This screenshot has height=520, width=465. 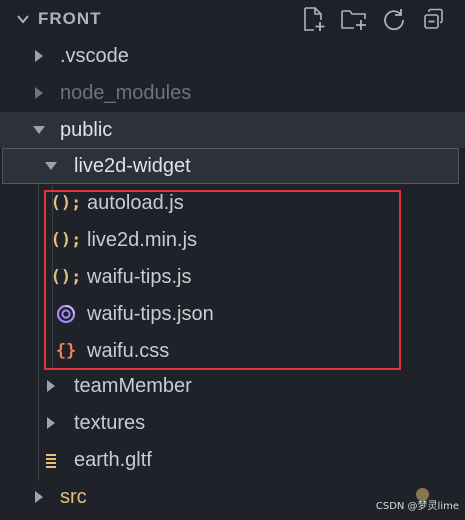 What do you see at coordinates (133, 386) in the screenshot?
I see `tree-item-label: teamMember` at bounding box center [133, 386].